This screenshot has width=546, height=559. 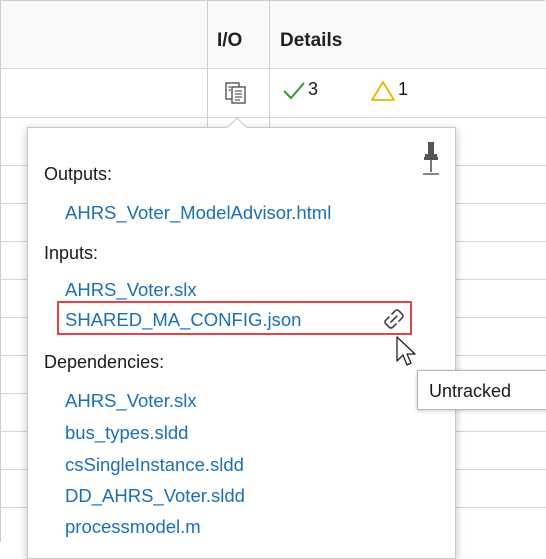 I want to click on input-link: AHRS_Voter.slx, so click(x=131, y=290).